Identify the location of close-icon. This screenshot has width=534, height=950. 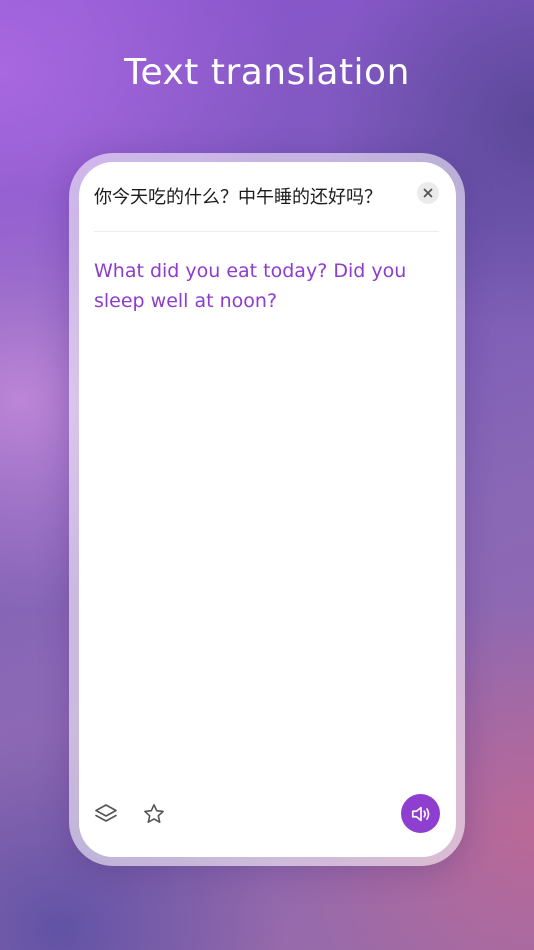
(428, 193).